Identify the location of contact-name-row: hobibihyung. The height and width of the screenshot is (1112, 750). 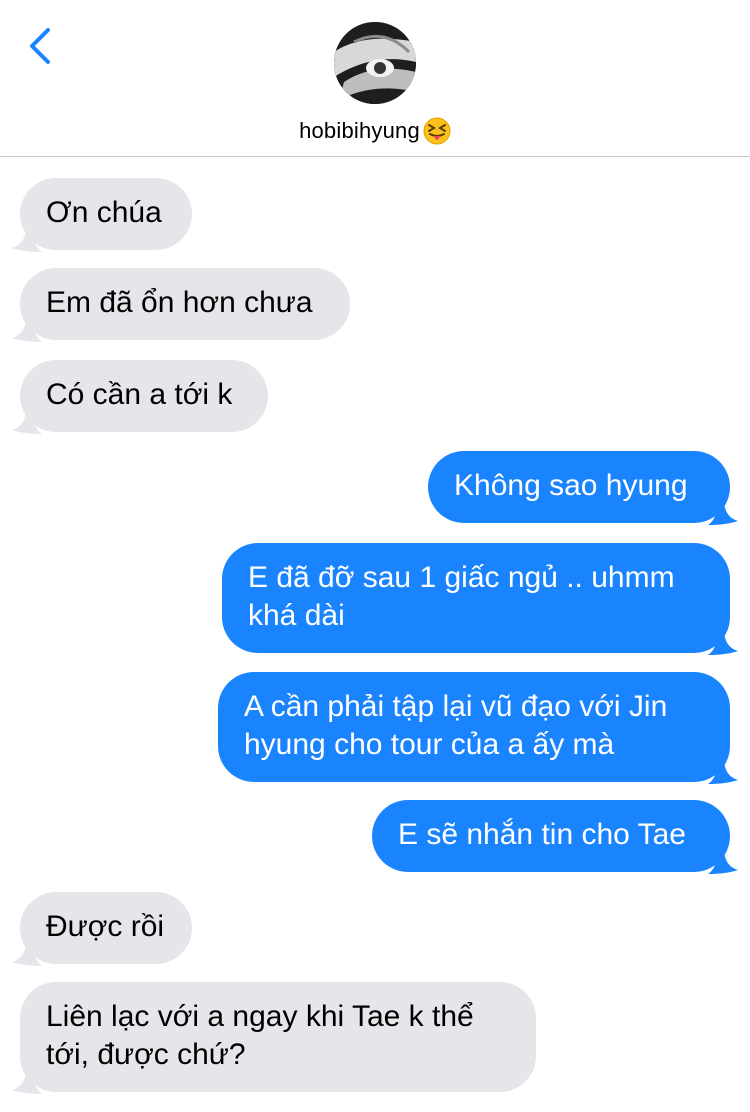
(375, 131).